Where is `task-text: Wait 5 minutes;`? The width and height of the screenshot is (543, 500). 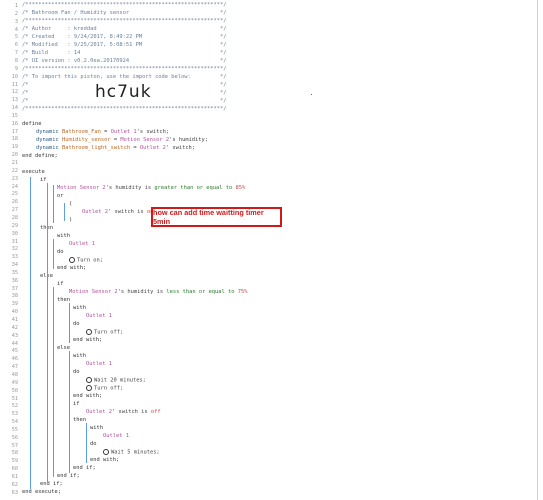 task-text: Wait 5 minutes; is located at coordinates (135, 452).